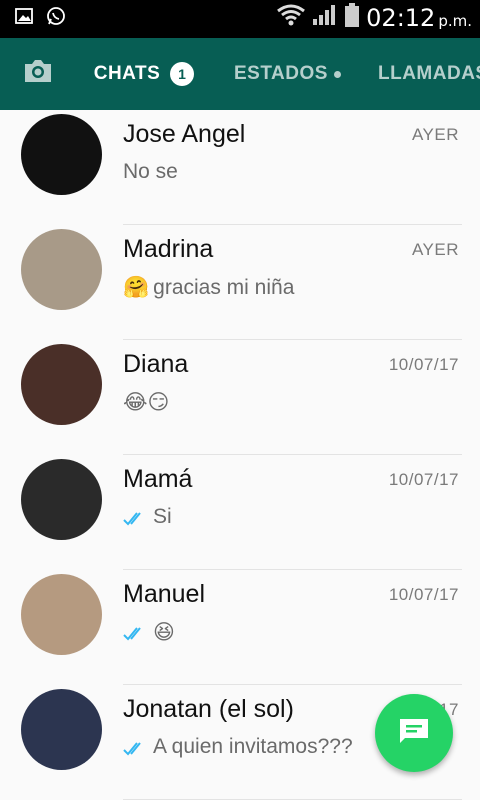 The image size is (480, 800). What do you see at coordinates (337, 74) in the screenshot?
I see `new-status-dot` at bounding box center [337, 74].